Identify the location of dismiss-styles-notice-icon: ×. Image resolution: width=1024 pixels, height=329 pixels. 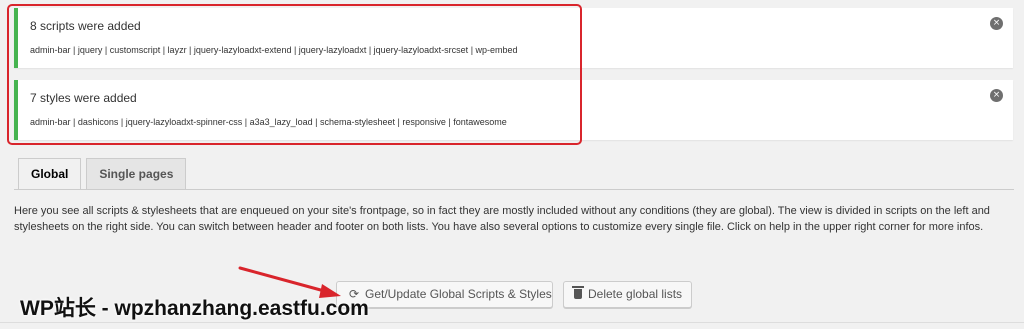
(996, 95).